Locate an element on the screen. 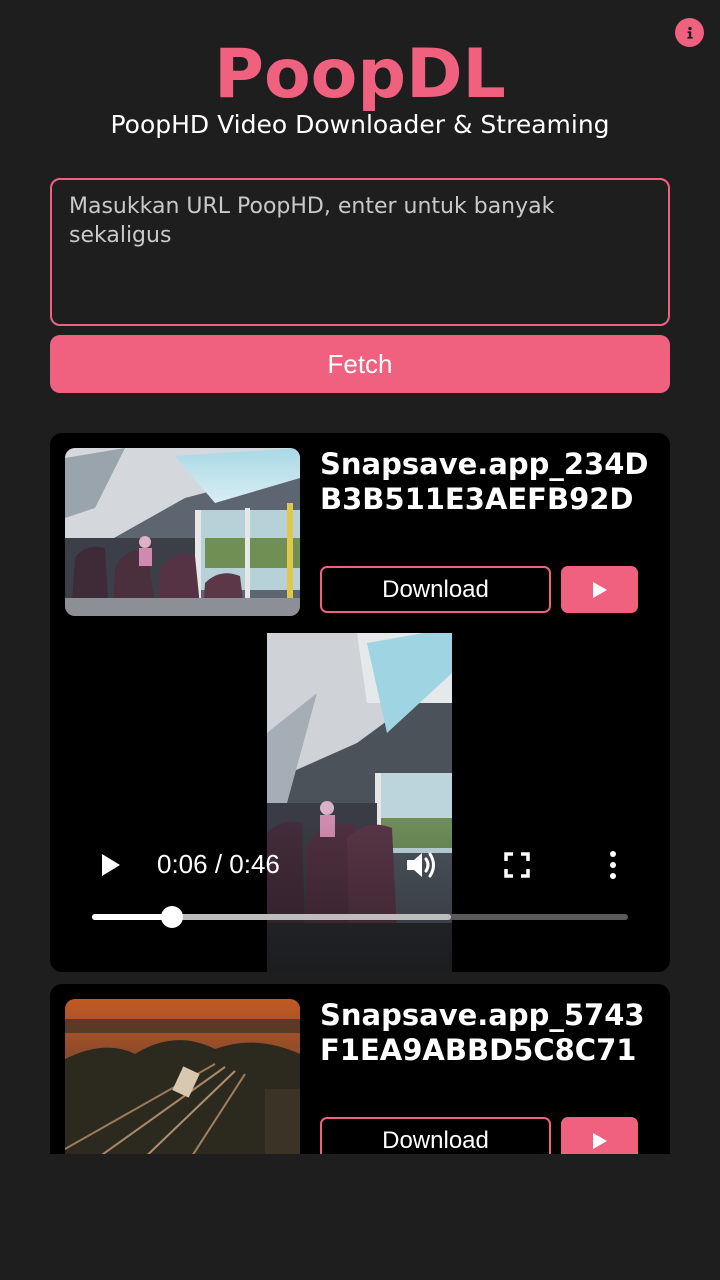 The width and height of the screenshot is (720, 1280). more-options-button is located at coordinates (613, 867).